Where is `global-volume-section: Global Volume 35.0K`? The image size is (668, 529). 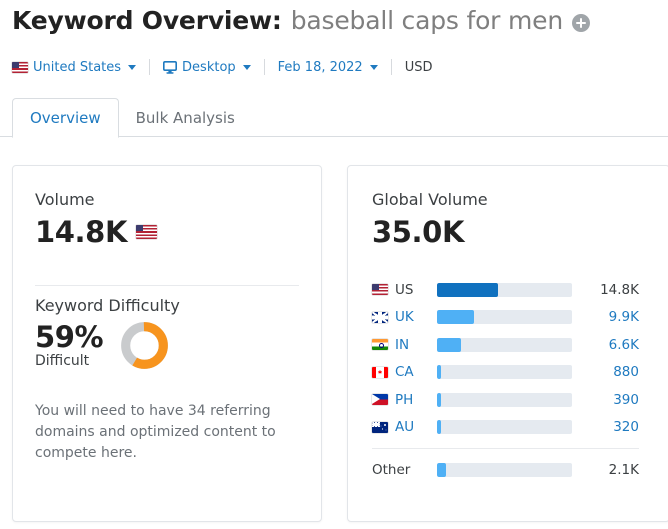
global-volume-section: Global Volume 35.0K is located at coordinates (430, 219).